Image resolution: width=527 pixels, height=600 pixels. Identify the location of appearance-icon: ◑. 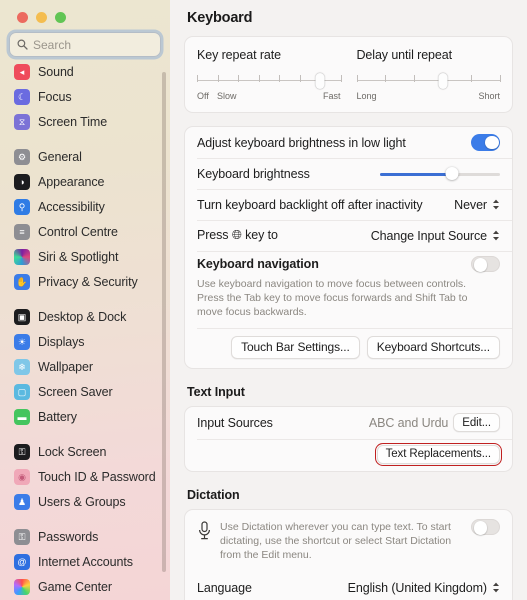
(22, 182).